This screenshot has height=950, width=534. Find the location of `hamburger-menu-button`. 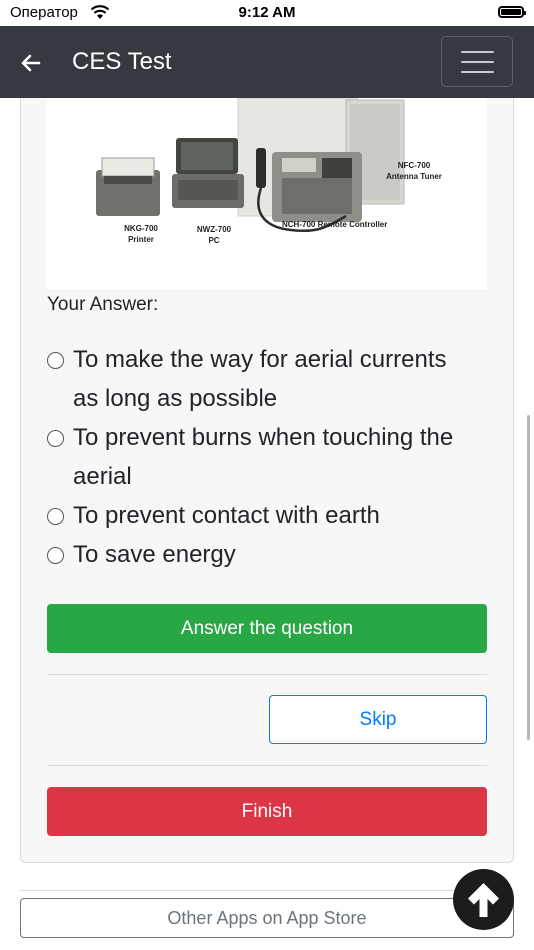

hamburger-menu-button is located at coordinates (477, 61).